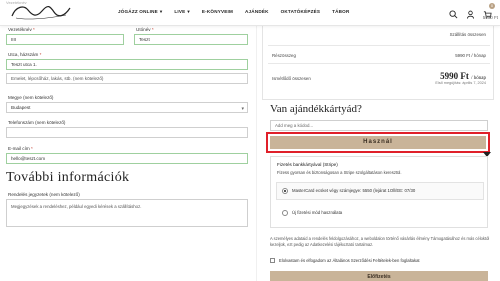  What do you see at coordinates (460, 83) in the screenshot?
I see `first-renewal-date: Első megújítás: április 7, 2024` at bounding box center [460, 83].